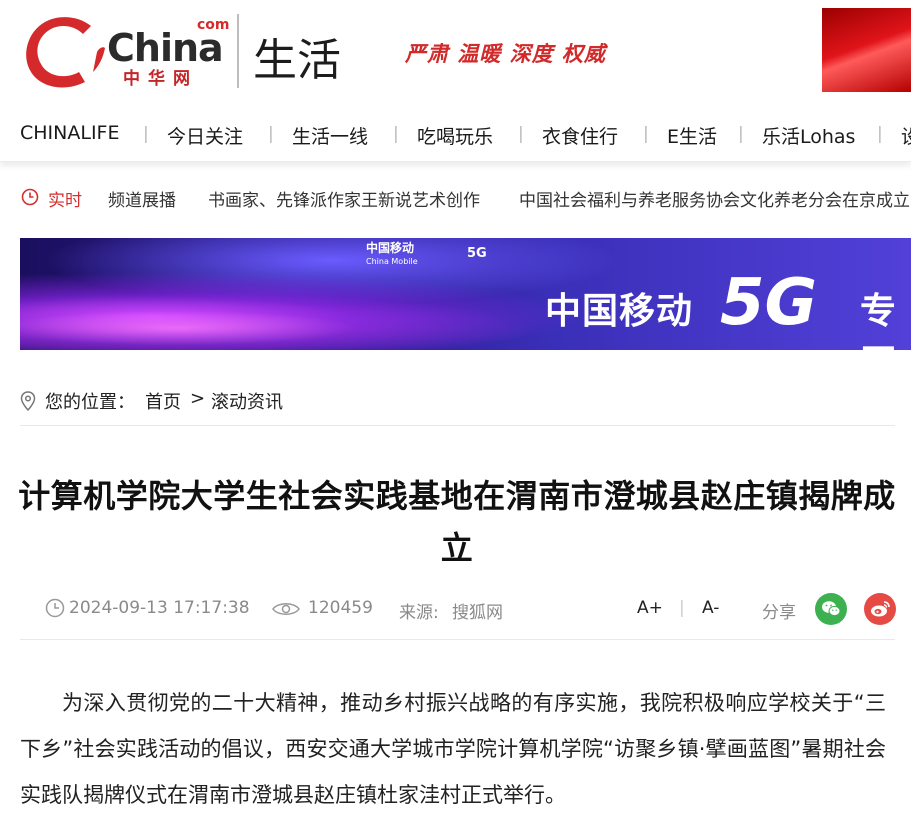 The height and width of the screenshot is (818, 911). I want to click on publish-date: 2024-09-13 17:17:38, so click(159, 608).